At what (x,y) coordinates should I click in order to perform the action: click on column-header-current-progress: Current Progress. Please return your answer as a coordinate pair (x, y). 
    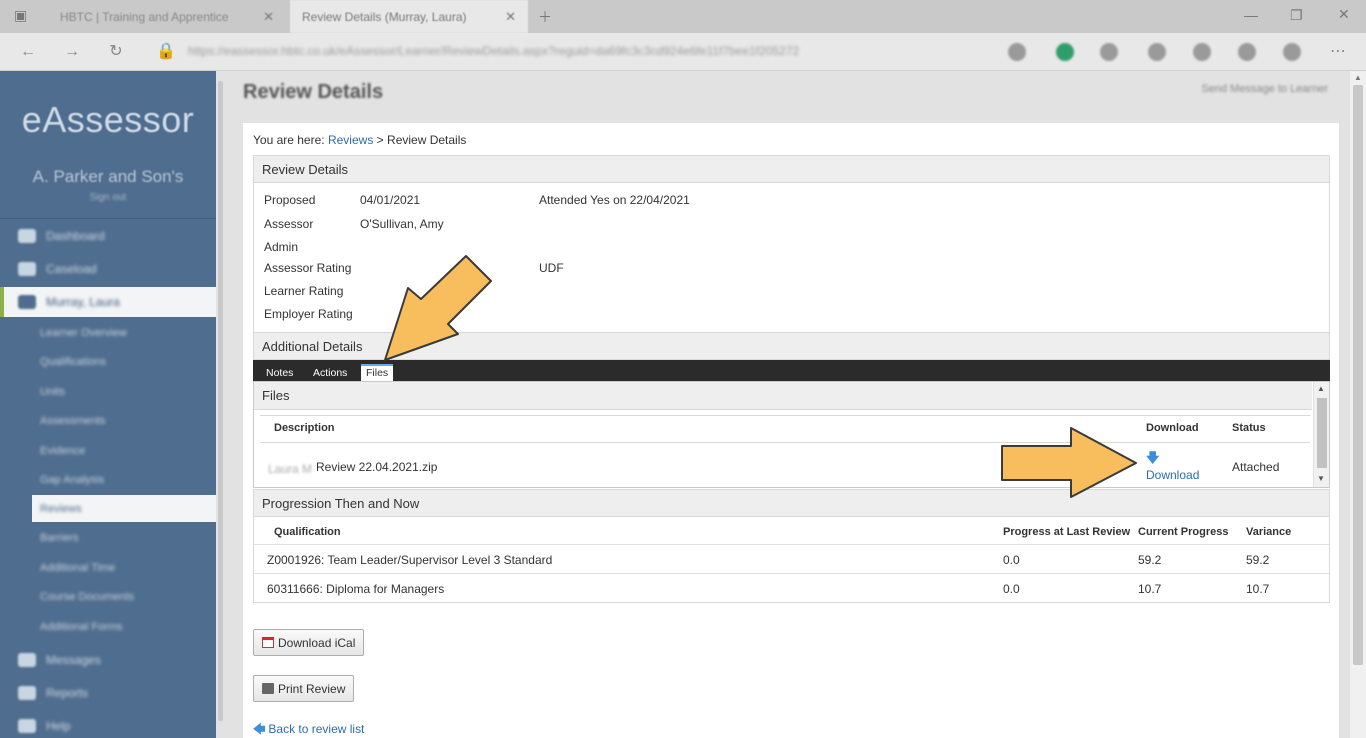
    Looking at the image, I should click on (1183, 532).